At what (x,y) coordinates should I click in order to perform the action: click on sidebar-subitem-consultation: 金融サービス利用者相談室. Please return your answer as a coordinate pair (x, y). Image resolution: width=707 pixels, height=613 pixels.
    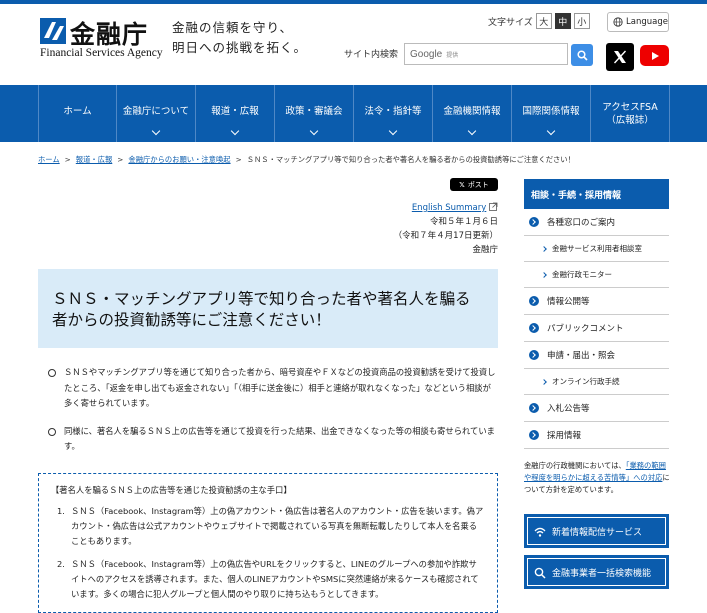
    Looking at the image, I should click on (596, 249).